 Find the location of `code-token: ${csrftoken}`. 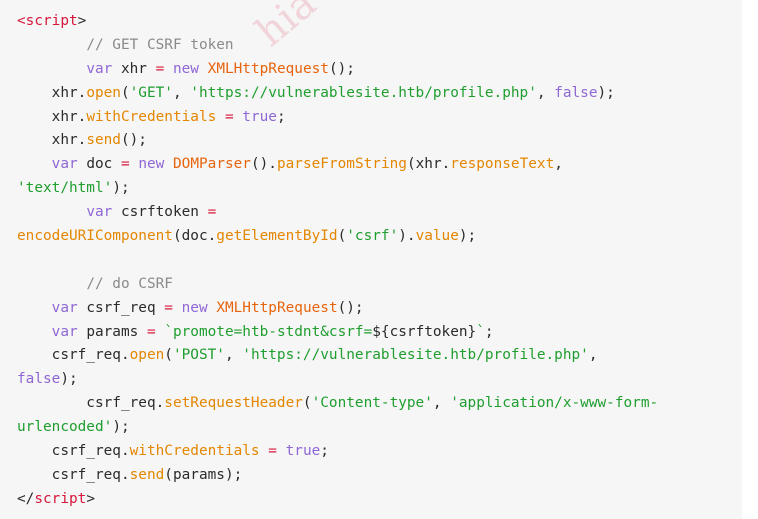

code-token: ${csrftoken} is located at coordinates (424, 331).